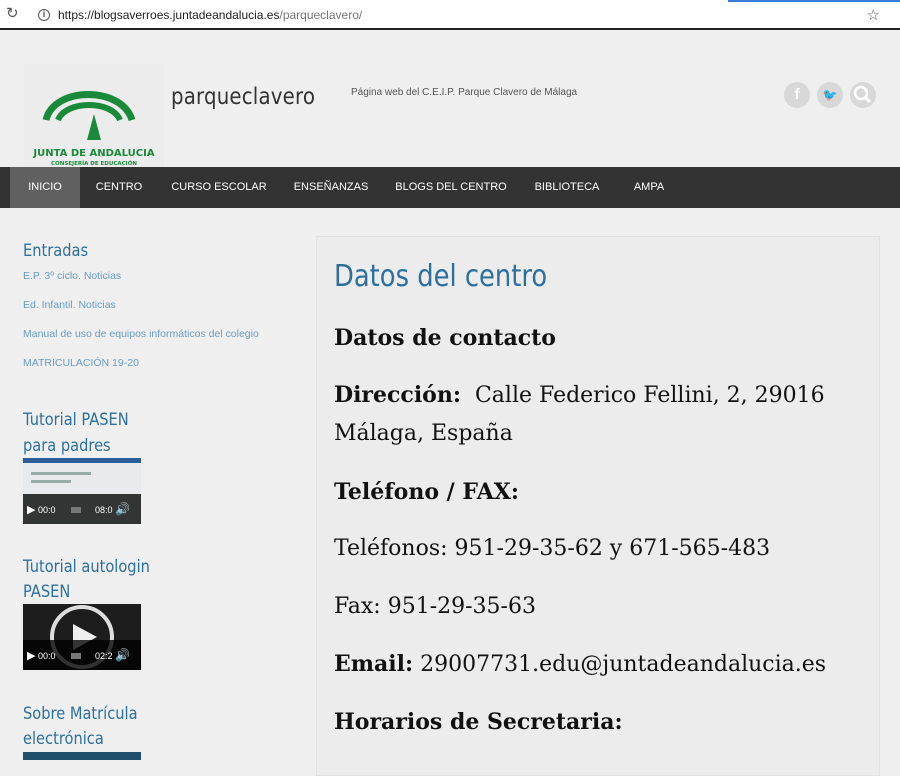  Describe the element at coordinates (67, 446) in the screenshot. I see `pasen-title-line2: para padres` at that location.